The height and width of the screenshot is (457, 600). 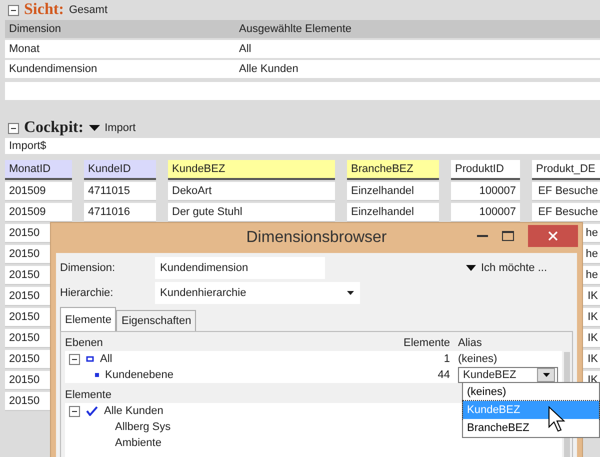 What do you see at coordinates (44, 10) in the screenshot?
I see `section-title: Sicht:` at bounding box center [44, 10].